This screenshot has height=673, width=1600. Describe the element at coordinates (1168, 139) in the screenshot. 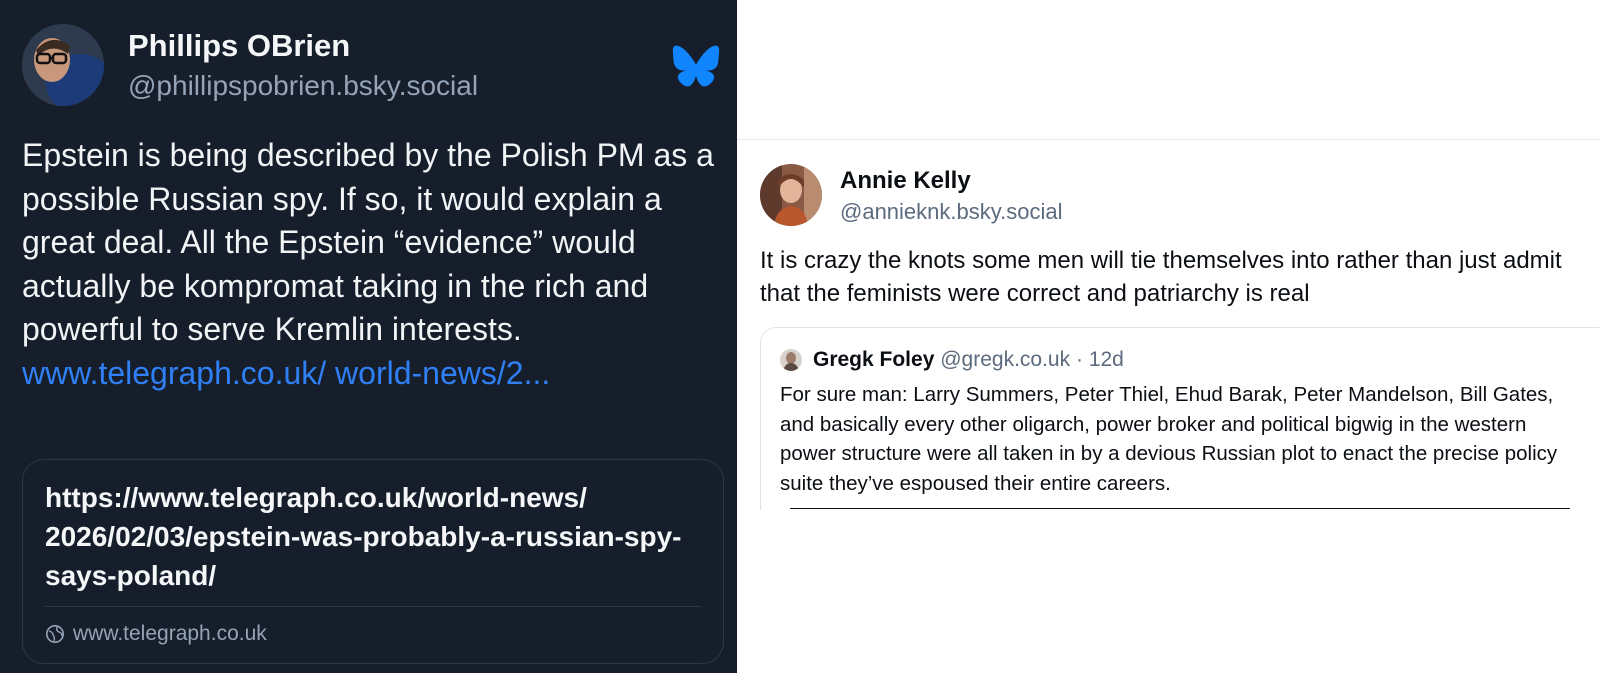

I see `right-top-divider` at that location.